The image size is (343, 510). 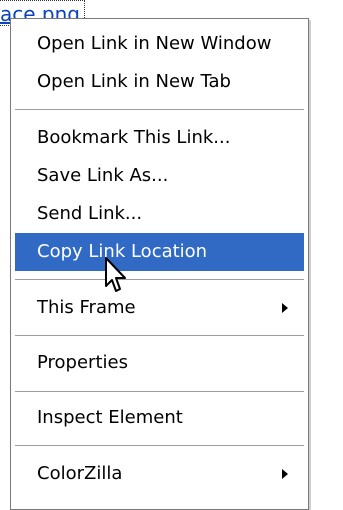 What do you see at coordinates (159, 363) in the screenshot?
I see `menu-item-properties: Properties` at bounding box center [159, 363].